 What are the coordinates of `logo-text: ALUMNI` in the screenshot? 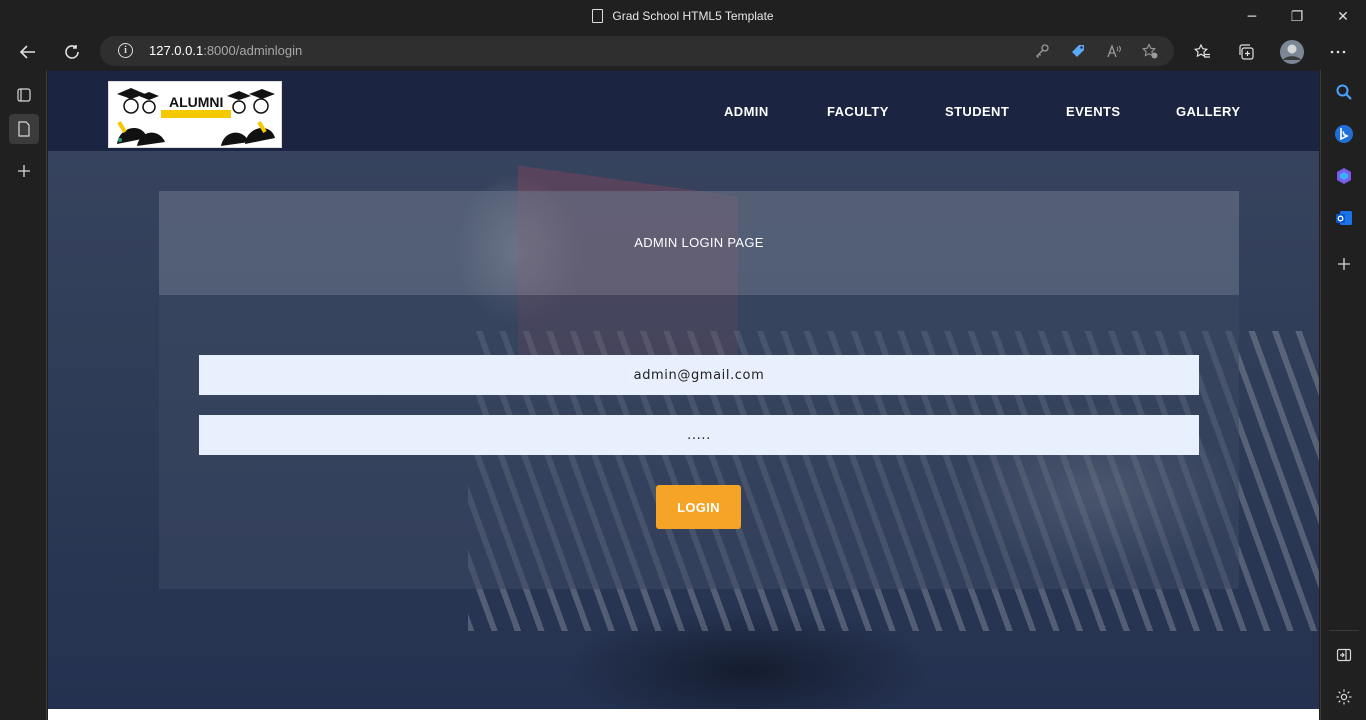 It's located at (196, 102).